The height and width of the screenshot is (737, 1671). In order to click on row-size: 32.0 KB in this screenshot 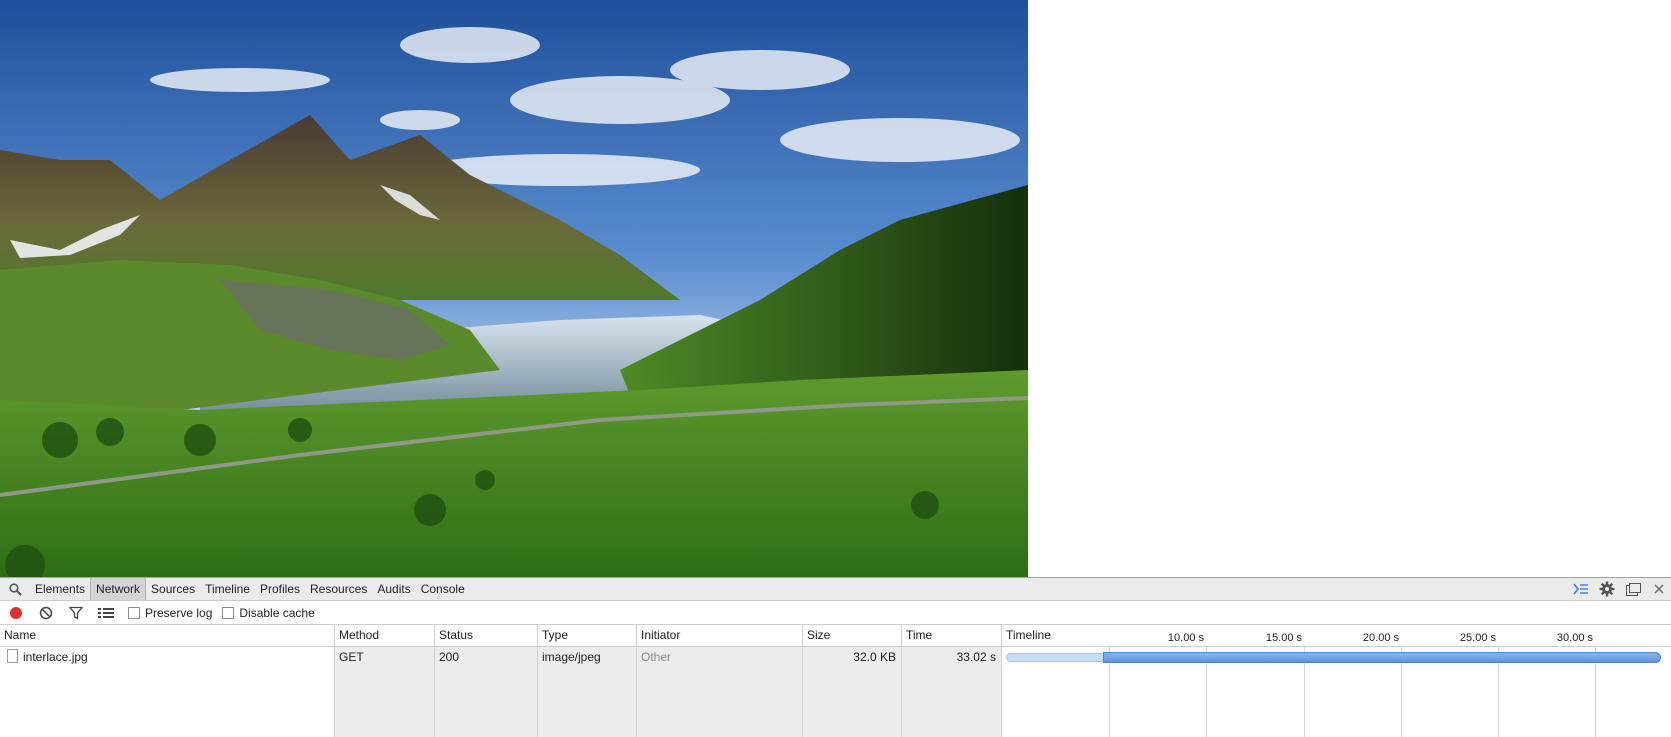, I will do `click(874, 657)`.